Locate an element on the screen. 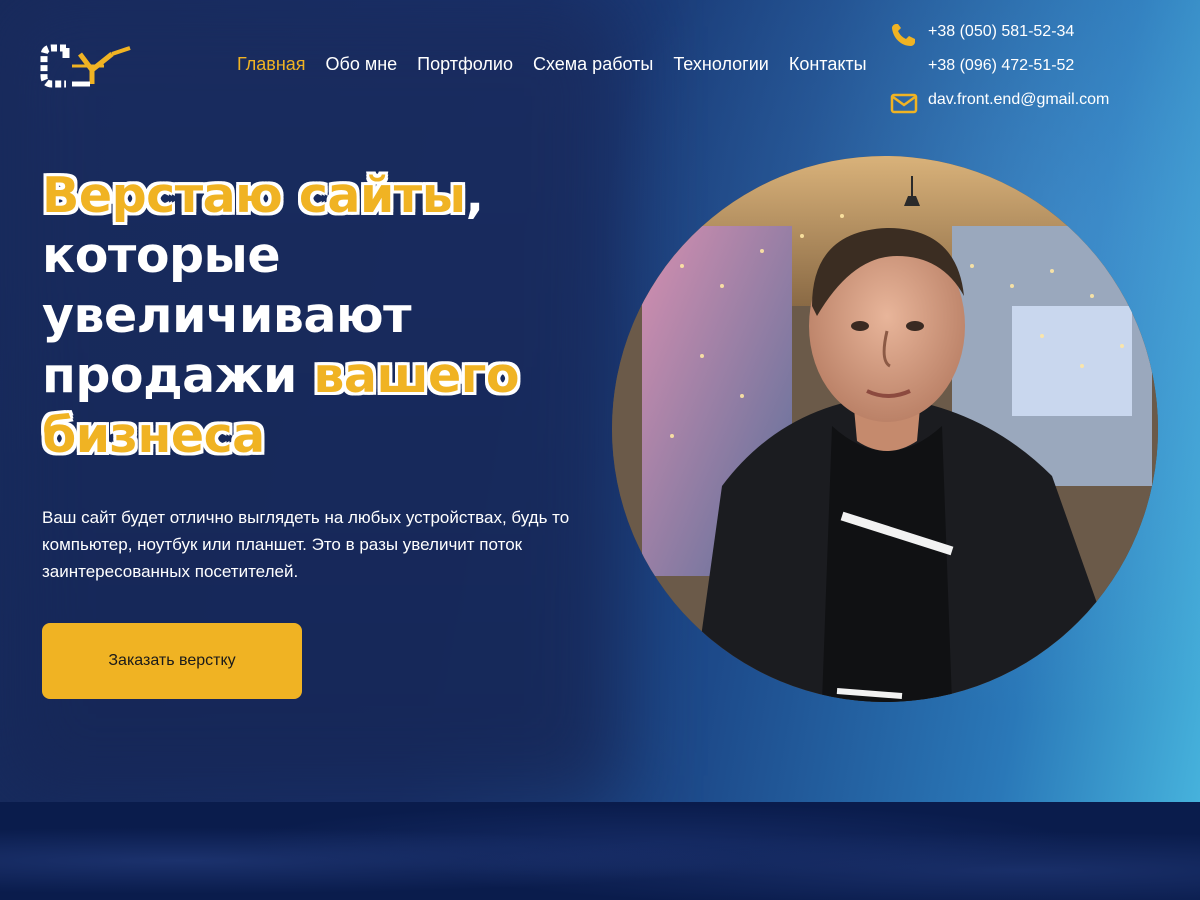 The image size is (1200, 900). order-layout-button: Заказать верстку is located at coordinates (172, 661).